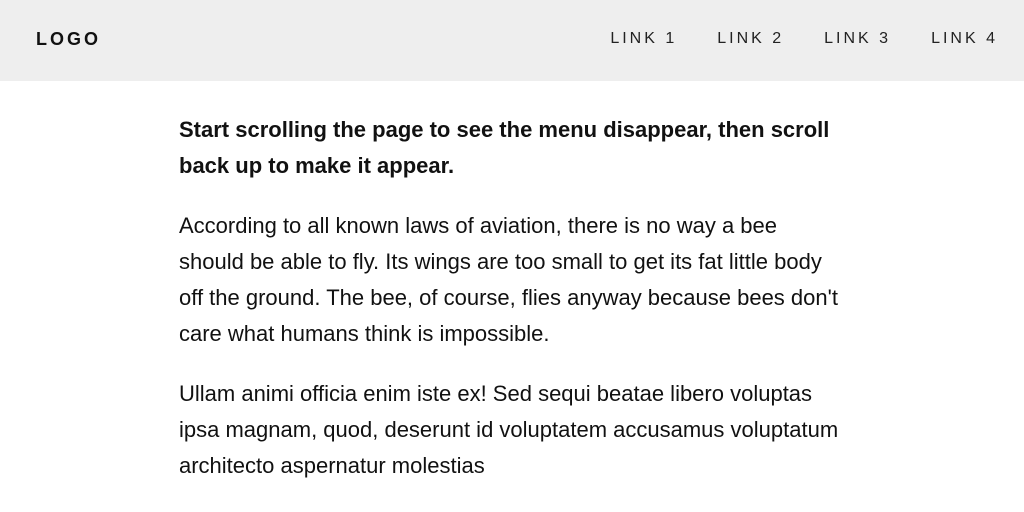 Image resolution: width=1024 pixels, height=512 pixels. What do you see at coordinates (68, 39) in the screenshot?
I see `logo: LOGO` at bounding box center [68, 39].